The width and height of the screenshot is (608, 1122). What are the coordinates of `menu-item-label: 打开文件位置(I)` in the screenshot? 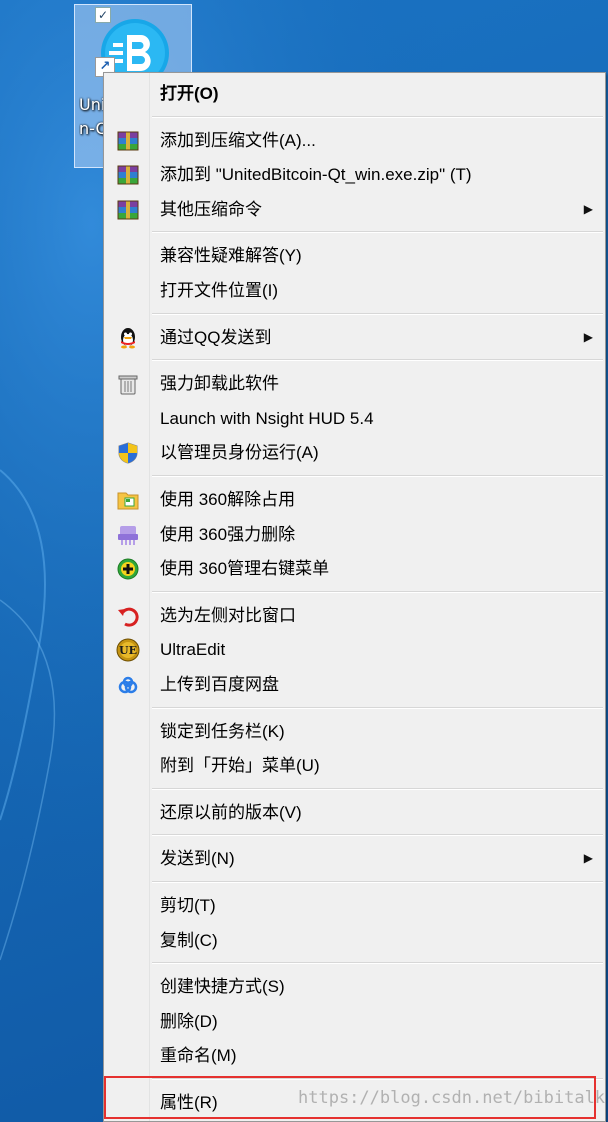 It's located at (219, 290).